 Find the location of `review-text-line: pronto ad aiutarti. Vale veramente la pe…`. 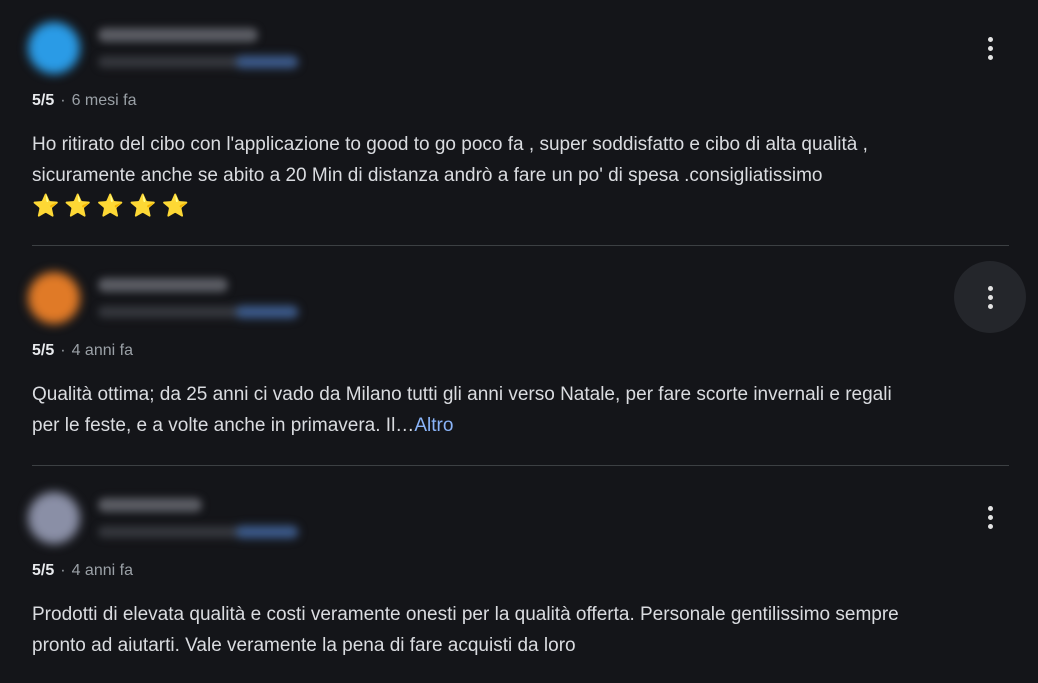

review-text-line: pronto ad aiutarti. Vale veramente la pe… is located at coordinates (304, 645).